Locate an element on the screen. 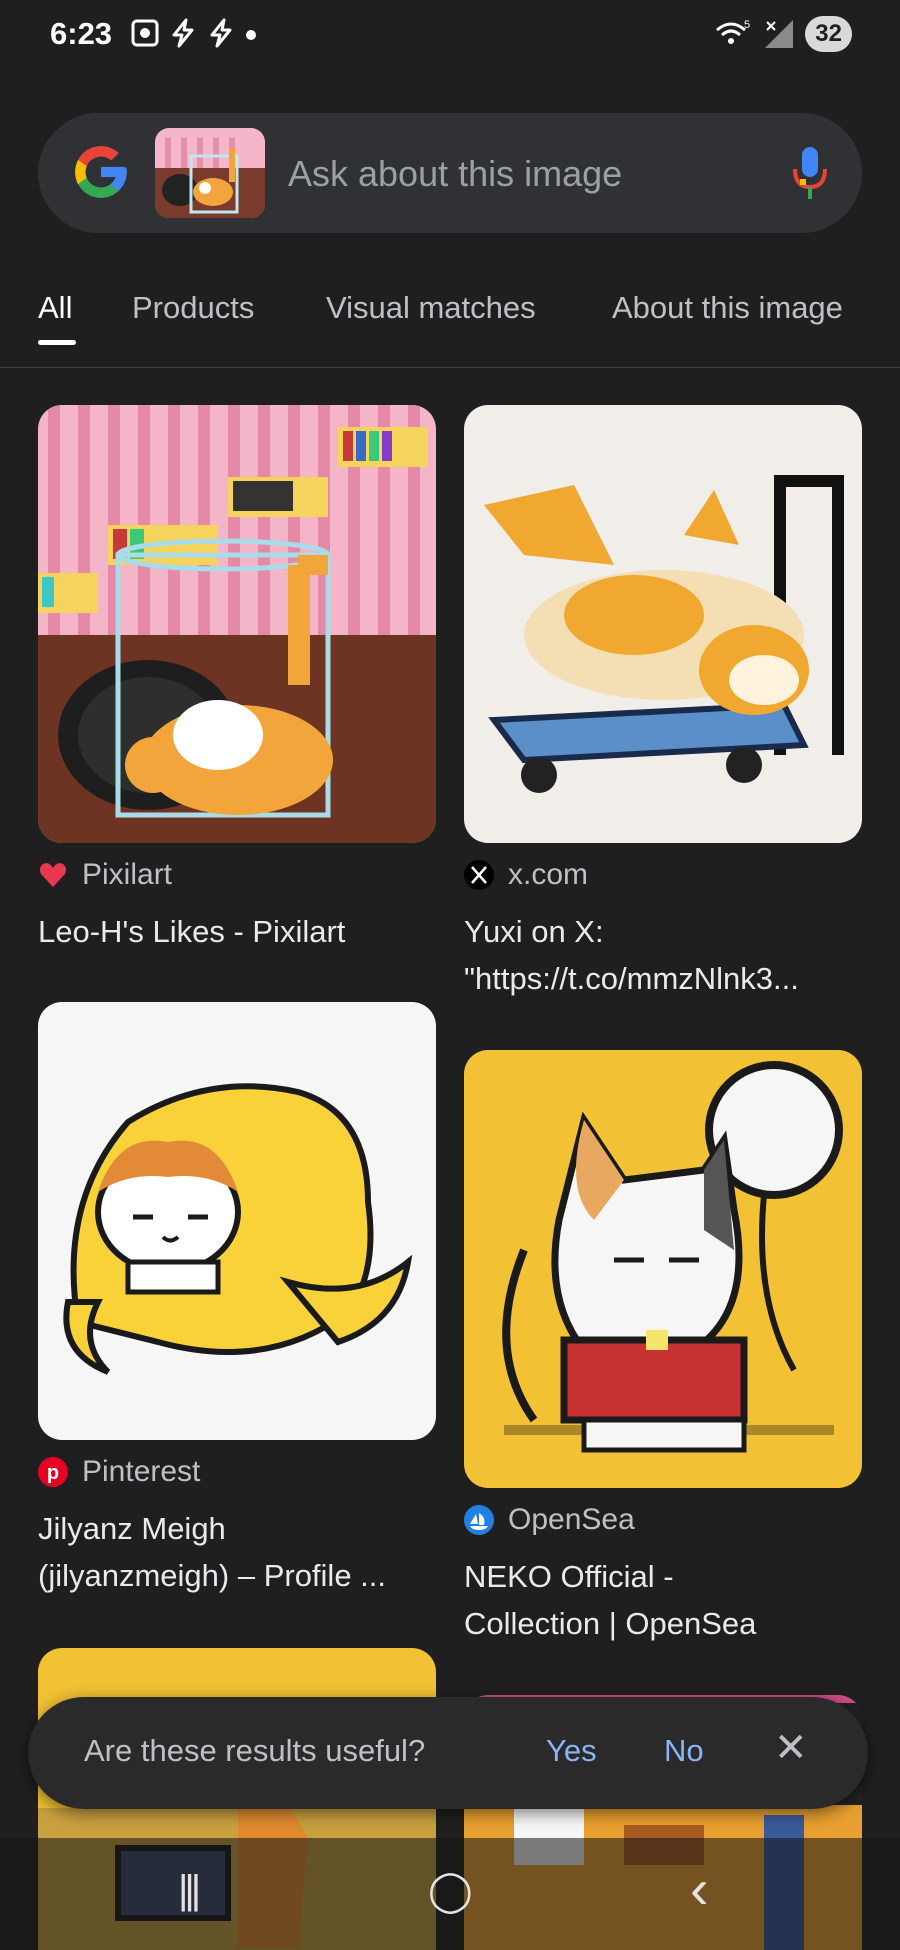 This screenshot has width=900, height=1950. tab-products: Products is located at coordinates (193, 308).